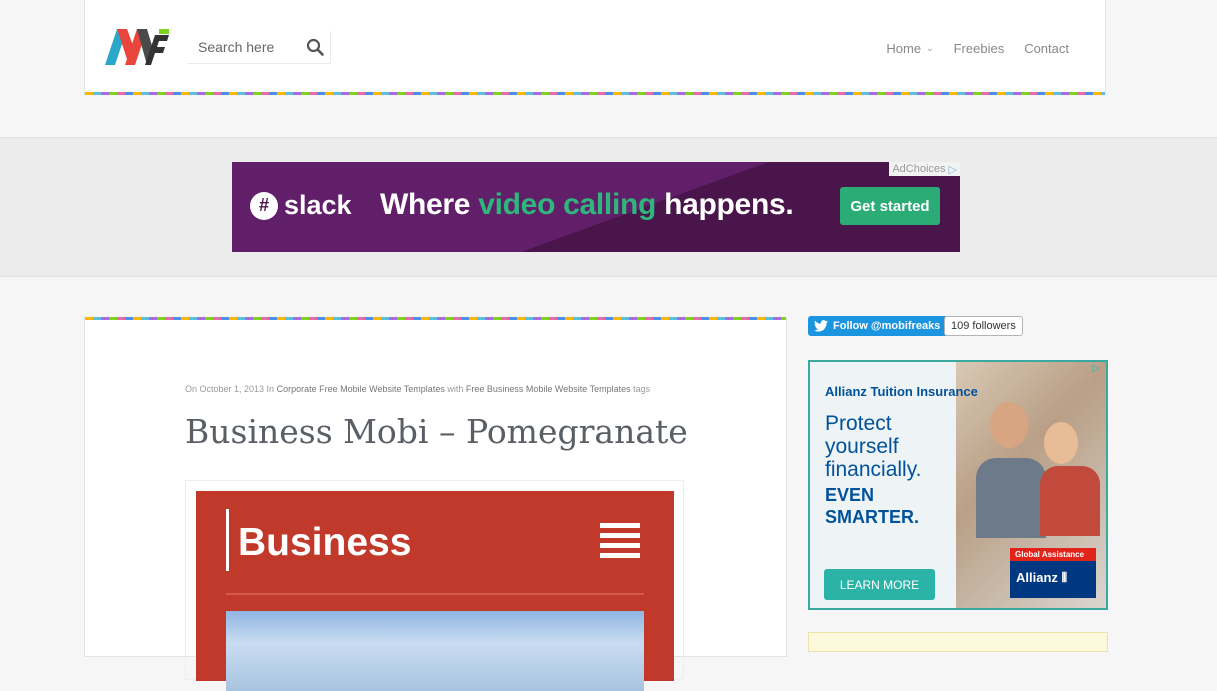  What do you see at coordinates (227, 540) in the screenshot?
I see `thumbnail-bar` at bounding box center [227, 540].